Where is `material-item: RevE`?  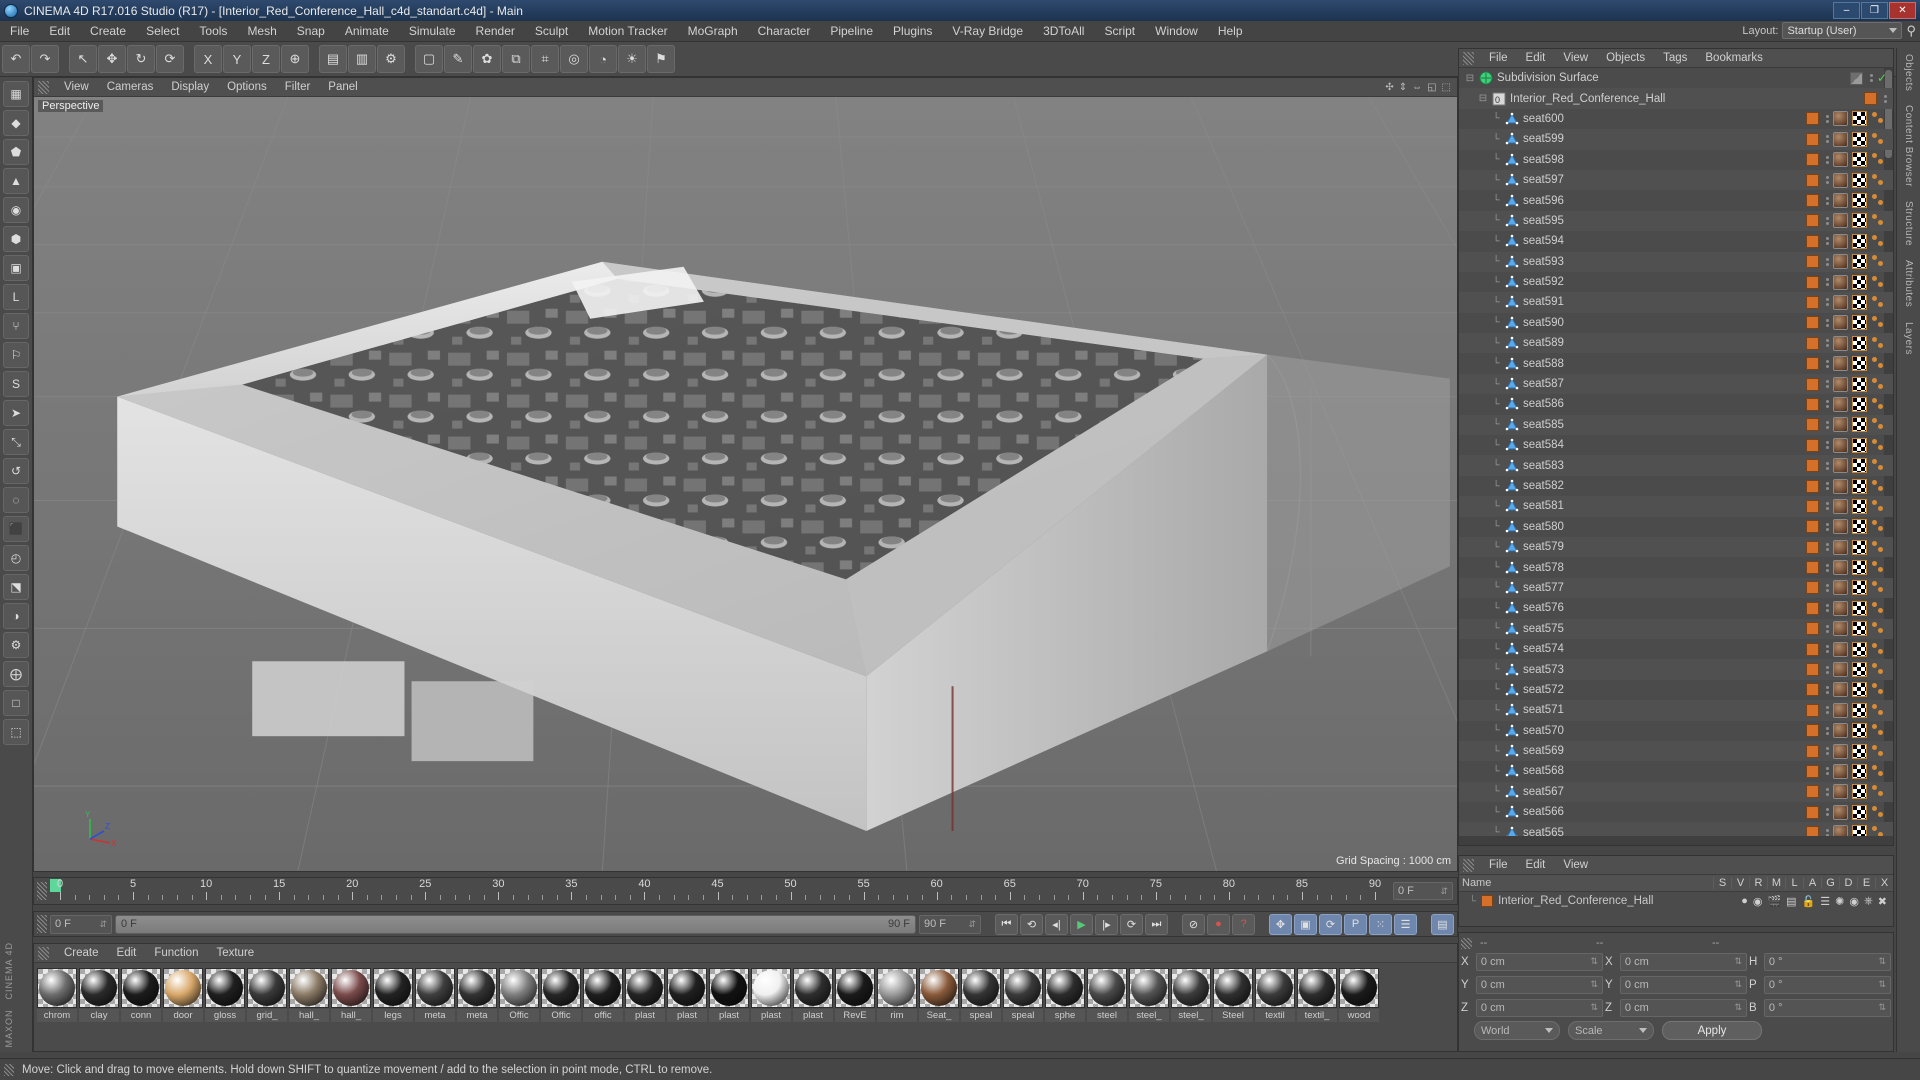 material-item: RevE is located at coordinates (855, 995).